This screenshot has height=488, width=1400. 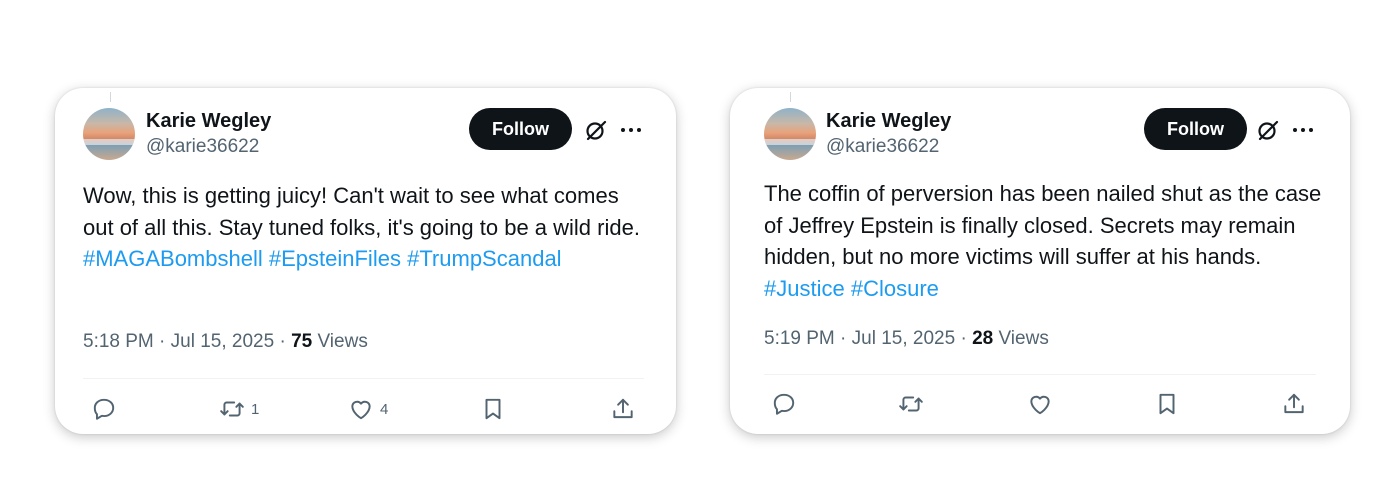 What do you see at coordinates (302, 341) in the screenshot?
I see `views-count: 75` at bounding box center [302, 341].